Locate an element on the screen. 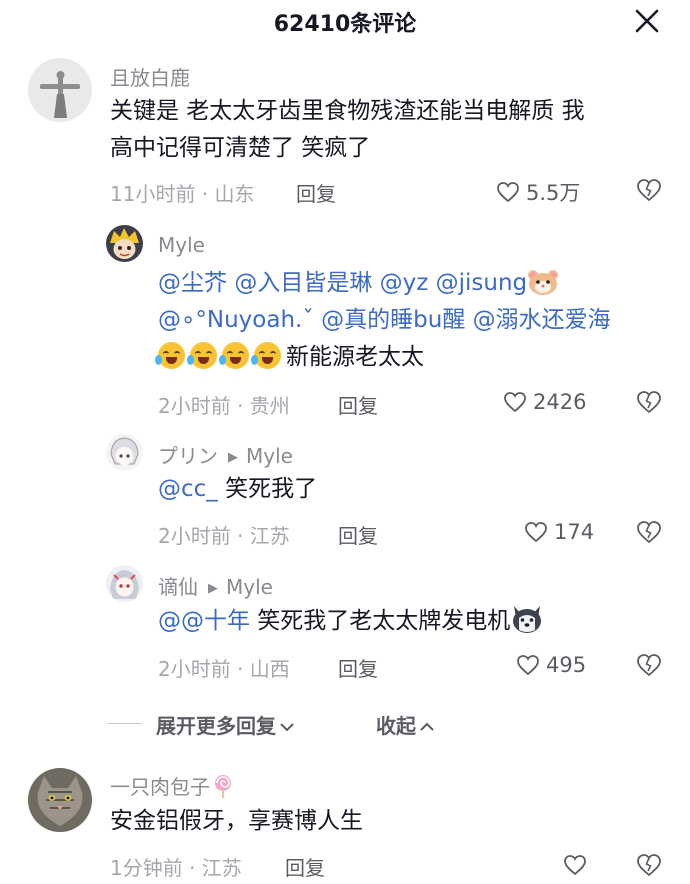  like-button: 5.5万 is located at coordinates (538, 192).